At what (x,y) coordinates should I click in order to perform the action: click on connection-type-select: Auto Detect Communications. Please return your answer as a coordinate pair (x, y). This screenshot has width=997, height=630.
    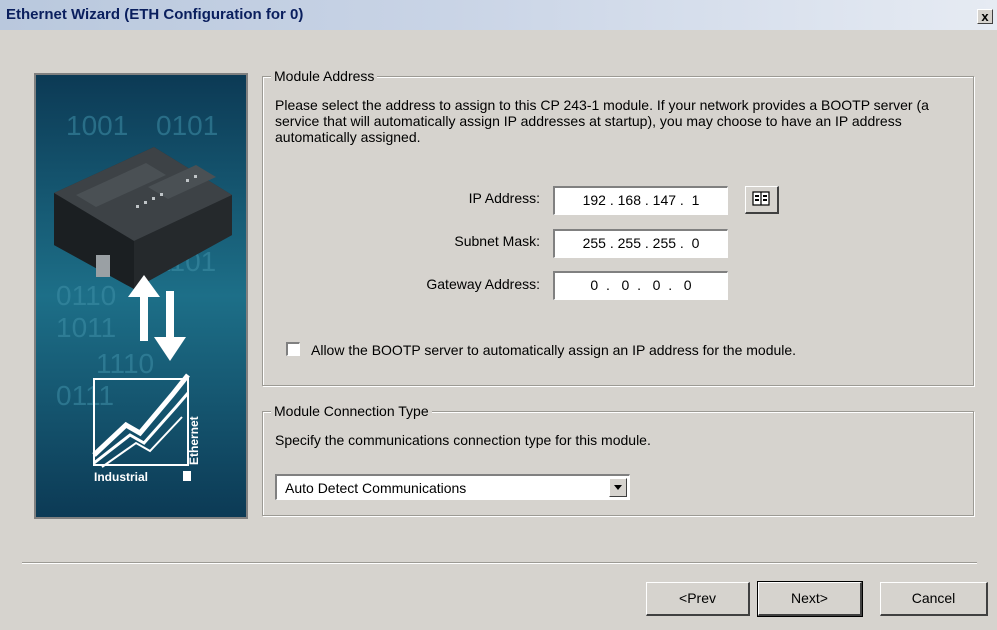
    Looking at the image, I should click on (452, 487).